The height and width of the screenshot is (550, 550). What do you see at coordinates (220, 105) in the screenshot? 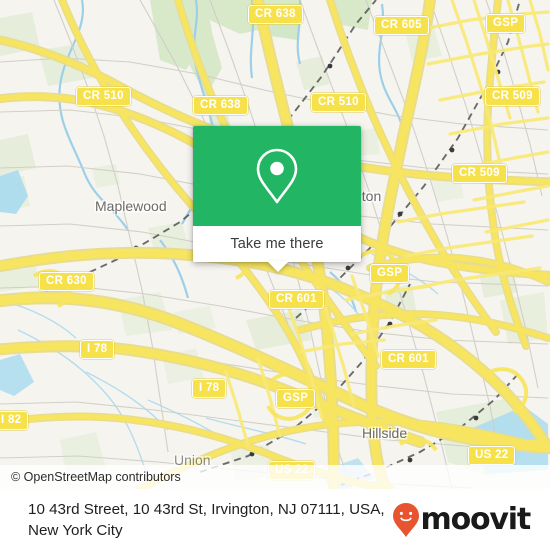
I see `road-shield-cr638: CR 638` at bounding box center [220, 105].